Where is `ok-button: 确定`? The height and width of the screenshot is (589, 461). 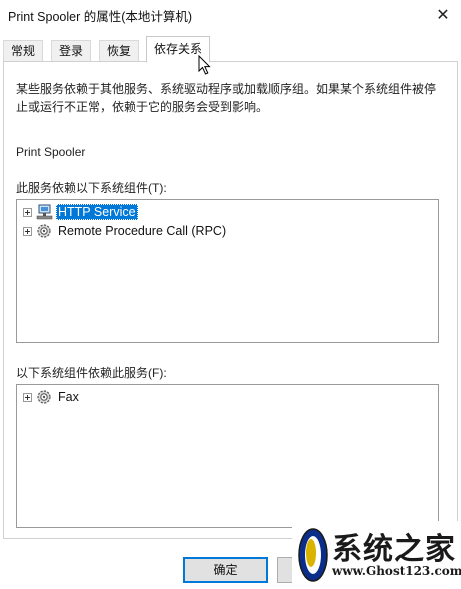
ok-button: 确定 is located at coordinates (225, 570).